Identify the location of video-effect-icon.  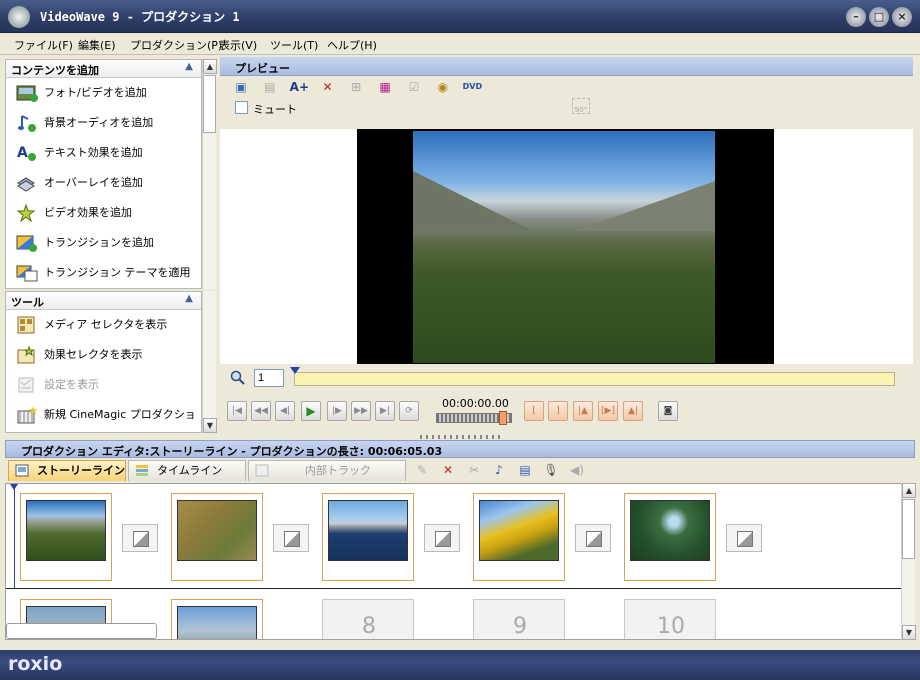
(26, 213).